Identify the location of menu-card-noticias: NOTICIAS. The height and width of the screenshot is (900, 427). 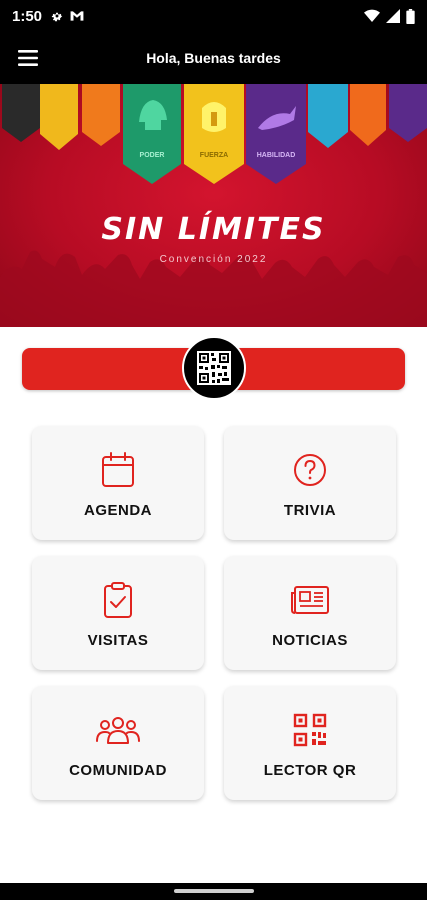
(310, 613).